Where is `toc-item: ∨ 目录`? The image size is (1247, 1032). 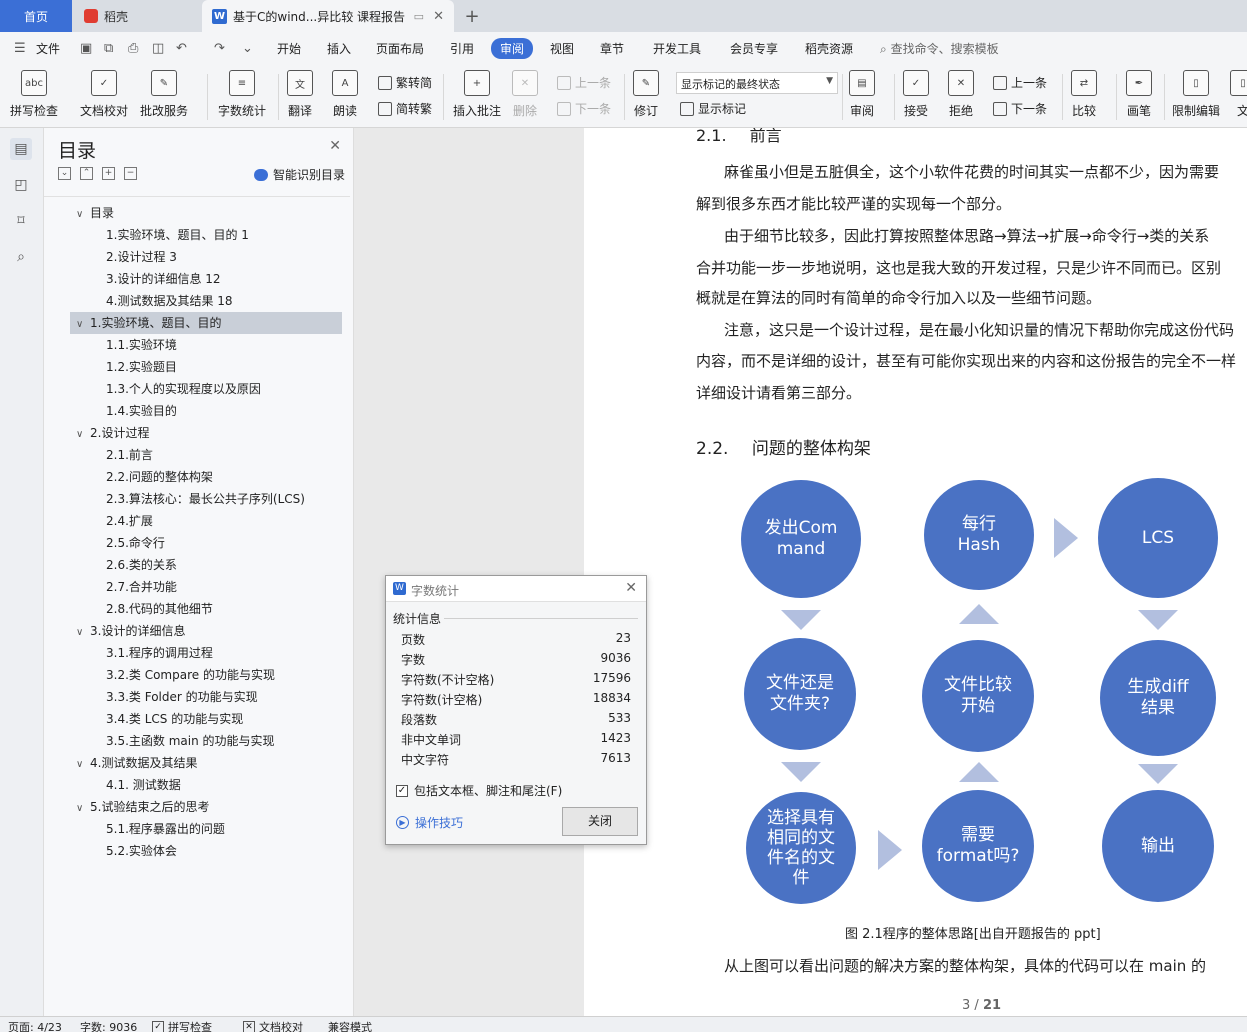
toc-item: ∨ 目录 is located at coordinates (206, 213).